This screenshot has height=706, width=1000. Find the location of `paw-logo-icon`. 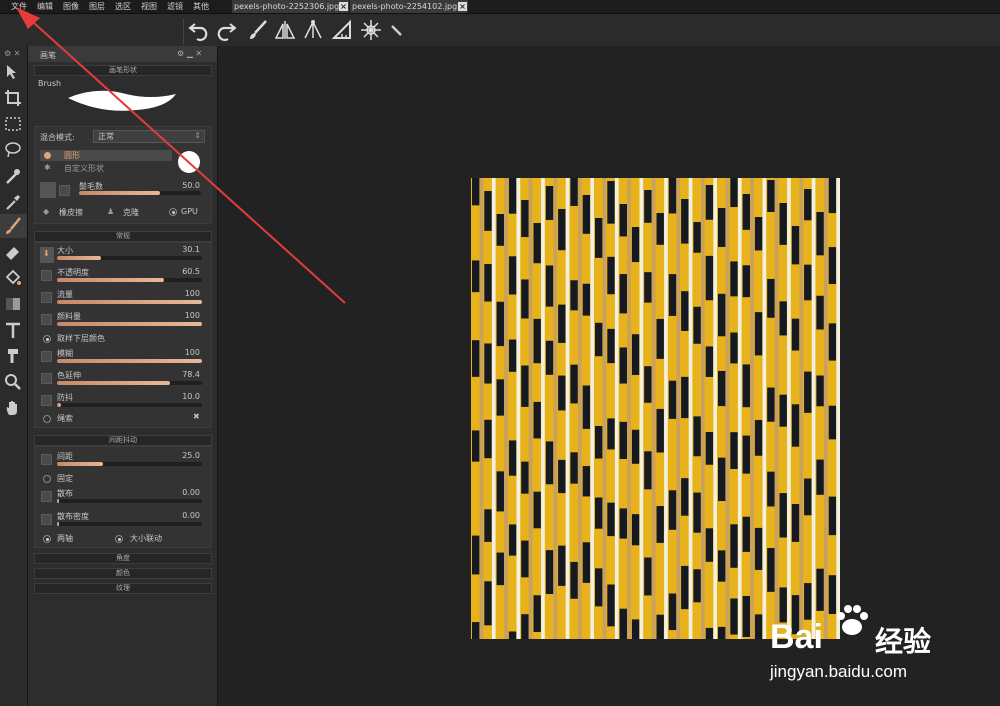

paw-logo-icon is located at coordinates (852, 620).